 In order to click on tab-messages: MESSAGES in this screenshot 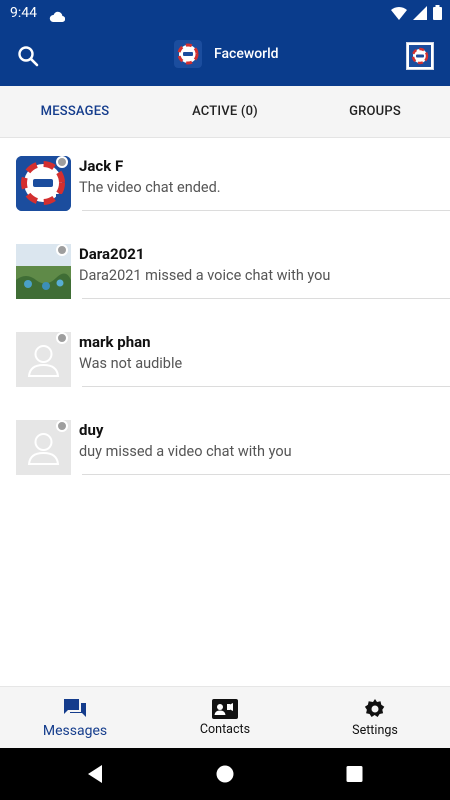, I will do `click(75, 111)`.